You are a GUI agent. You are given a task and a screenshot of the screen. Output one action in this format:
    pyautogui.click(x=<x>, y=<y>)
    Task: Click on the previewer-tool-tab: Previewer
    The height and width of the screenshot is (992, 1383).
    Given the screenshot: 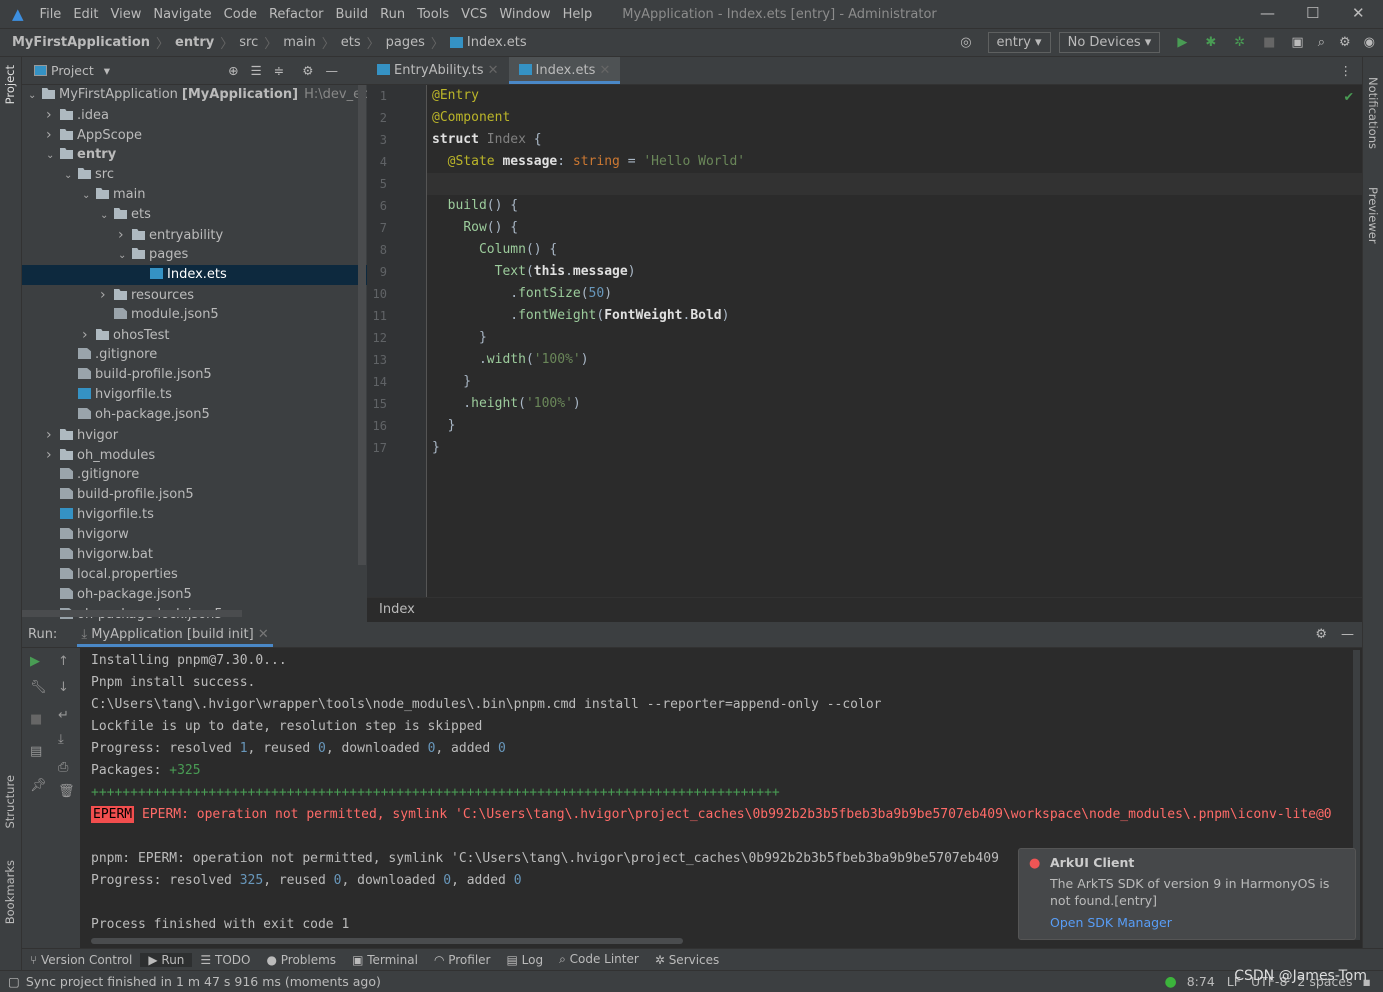 What is the action you would take?
    pyautogui.click(x=1373, y=215)
    